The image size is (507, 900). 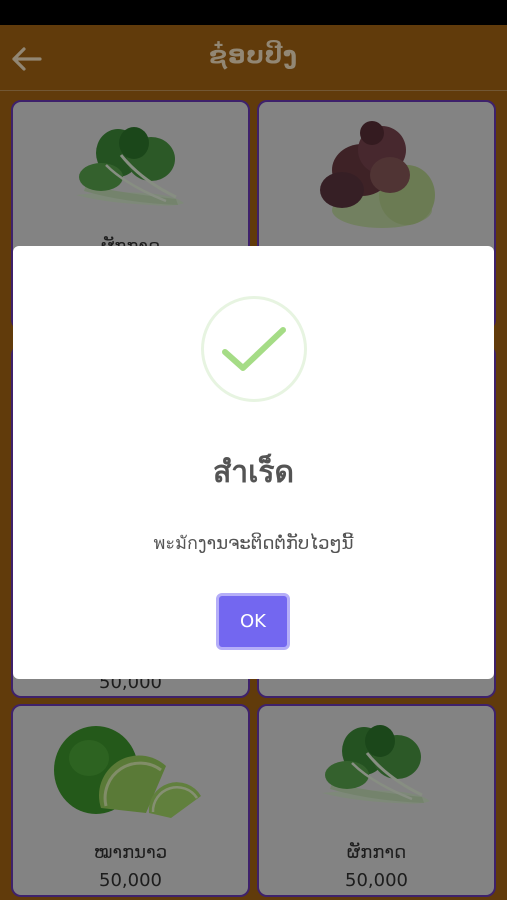 What do you see at coordinates (253, 543) in the screenshot?
I see `dialog-message: พะมักງານຈະຕິດຕໍ່ກັບໄວໆນີ້` at bounding box center [253, 543].